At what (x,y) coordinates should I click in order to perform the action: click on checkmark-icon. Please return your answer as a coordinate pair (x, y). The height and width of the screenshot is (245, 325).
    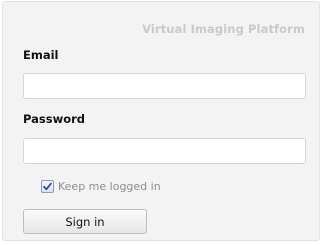
    Looking at the image, I should click on (47, 186).